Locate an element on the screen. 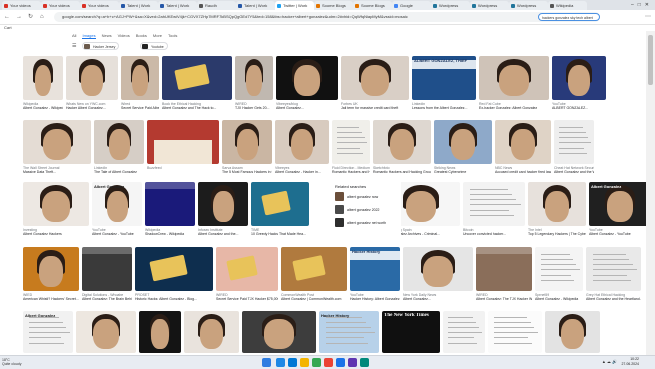 This screenshot has height=369, width=655. image-result-tile: The New York Times is located at coordinates (411, 333).